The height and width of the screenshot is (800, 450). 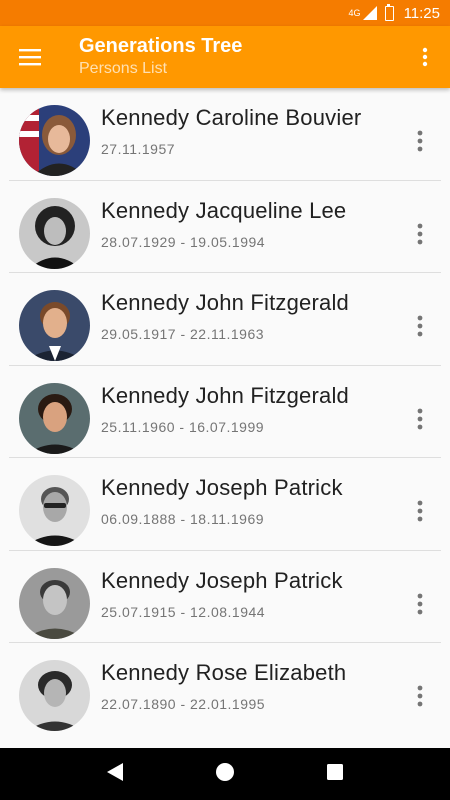 I want to click on recents-icon, so click(x=335, y=771).